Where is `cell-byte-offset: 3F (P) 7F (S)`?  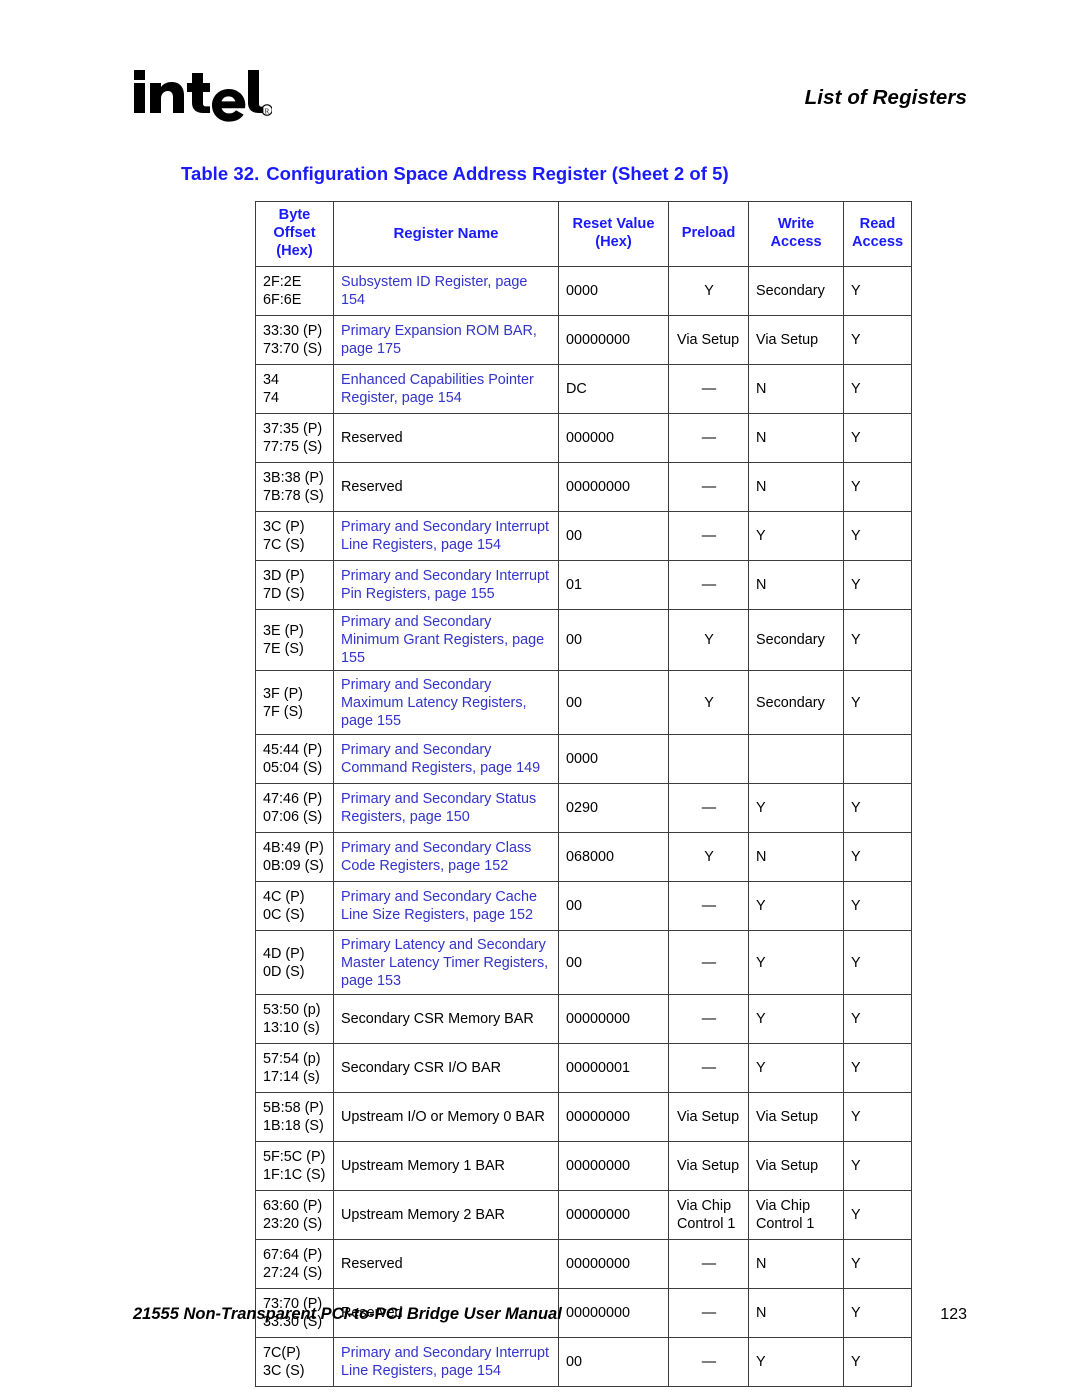 cell-byte-offset: 3F (P) 7F (S) is located at coordinates (294, 703).